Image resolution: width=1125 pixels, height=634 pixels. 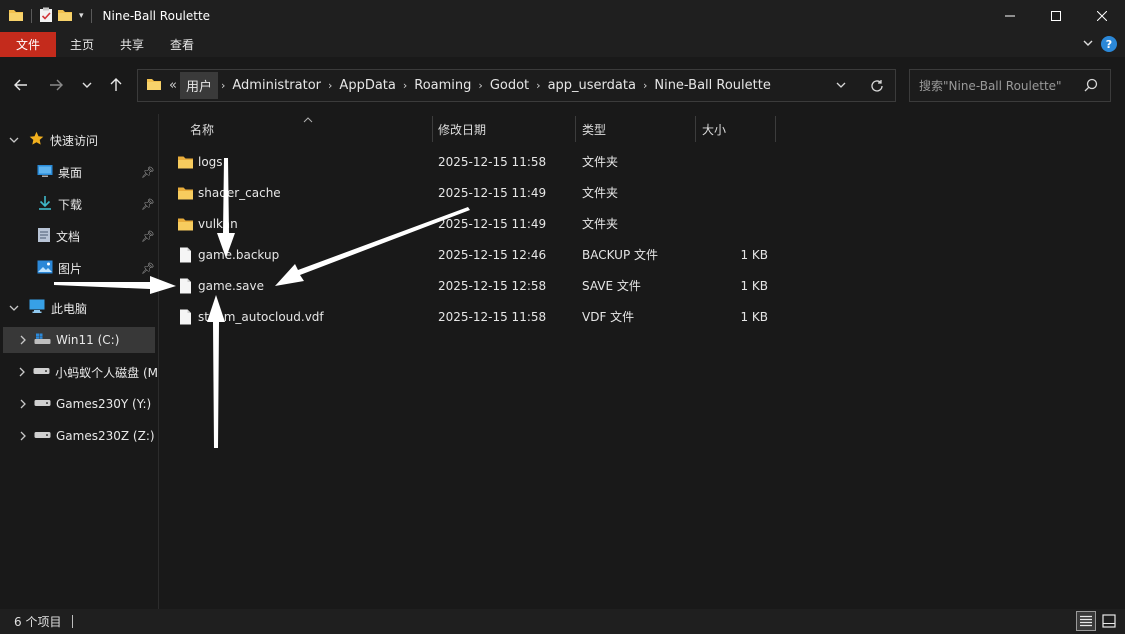 I want to click on sidebar-item-desktop: 桌面 📌︎, so click(x=79, y=172).